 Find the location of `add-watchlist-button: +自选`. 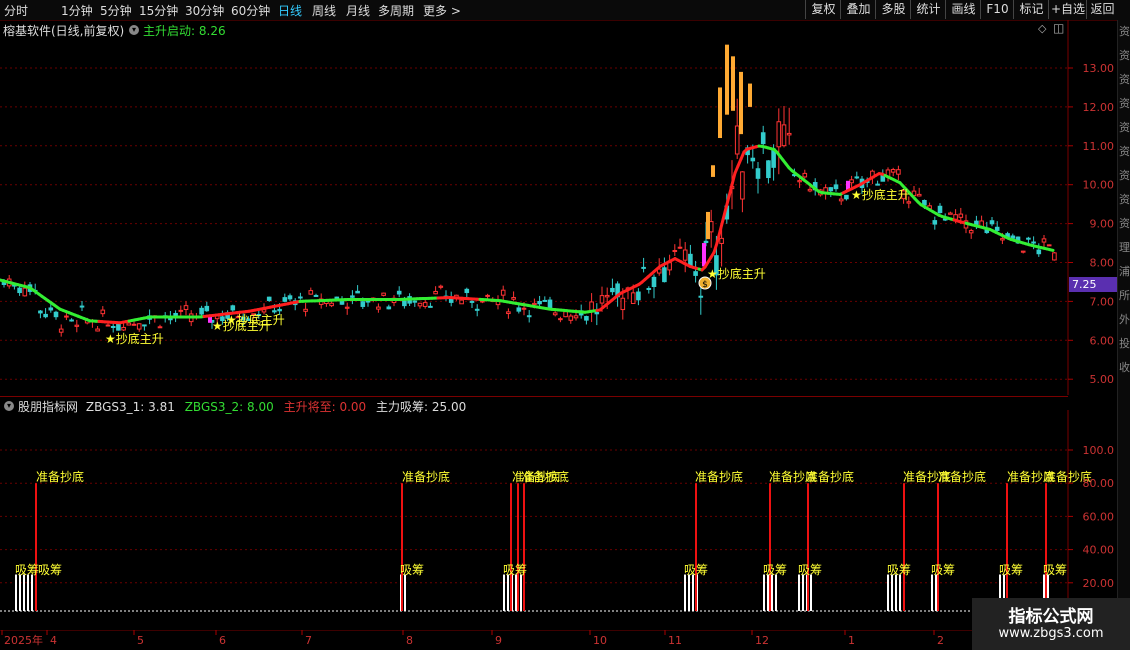

add-watchlist-button: +自选 is located at coordinates (1067, 9).